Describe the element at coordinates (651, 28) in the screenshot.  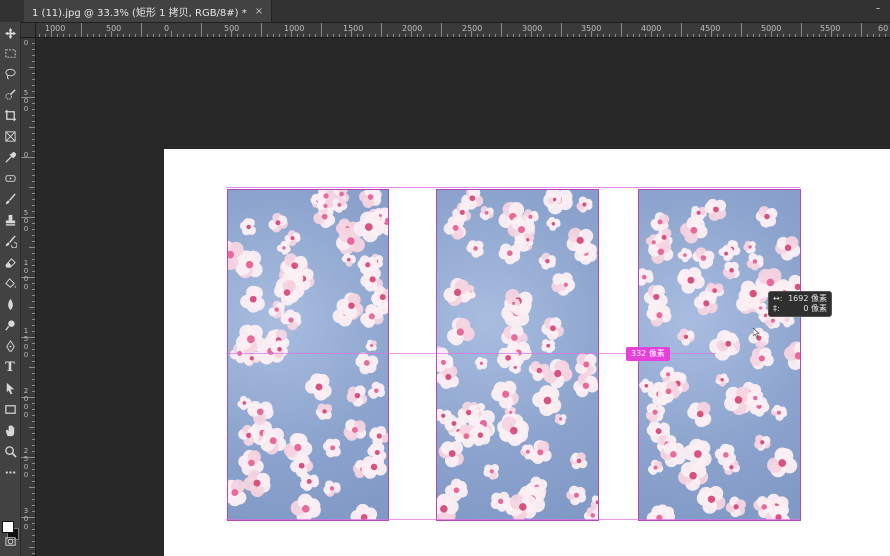
I see `ruler-label: 4000` at that location.